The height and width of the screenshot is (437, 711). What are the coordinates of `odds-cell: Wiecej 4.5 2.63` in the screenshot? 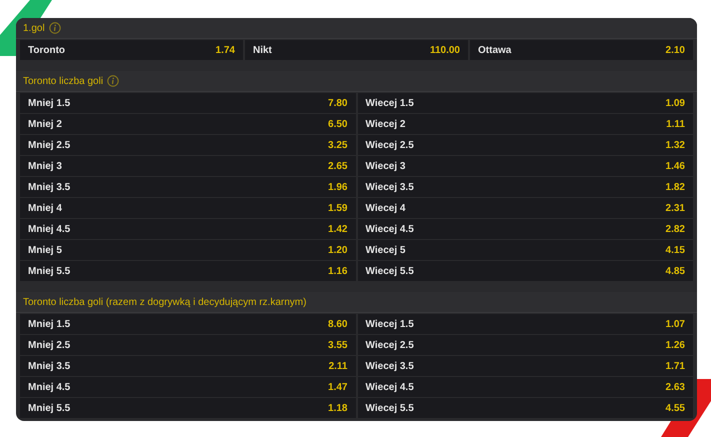 It's located at (525, 387).